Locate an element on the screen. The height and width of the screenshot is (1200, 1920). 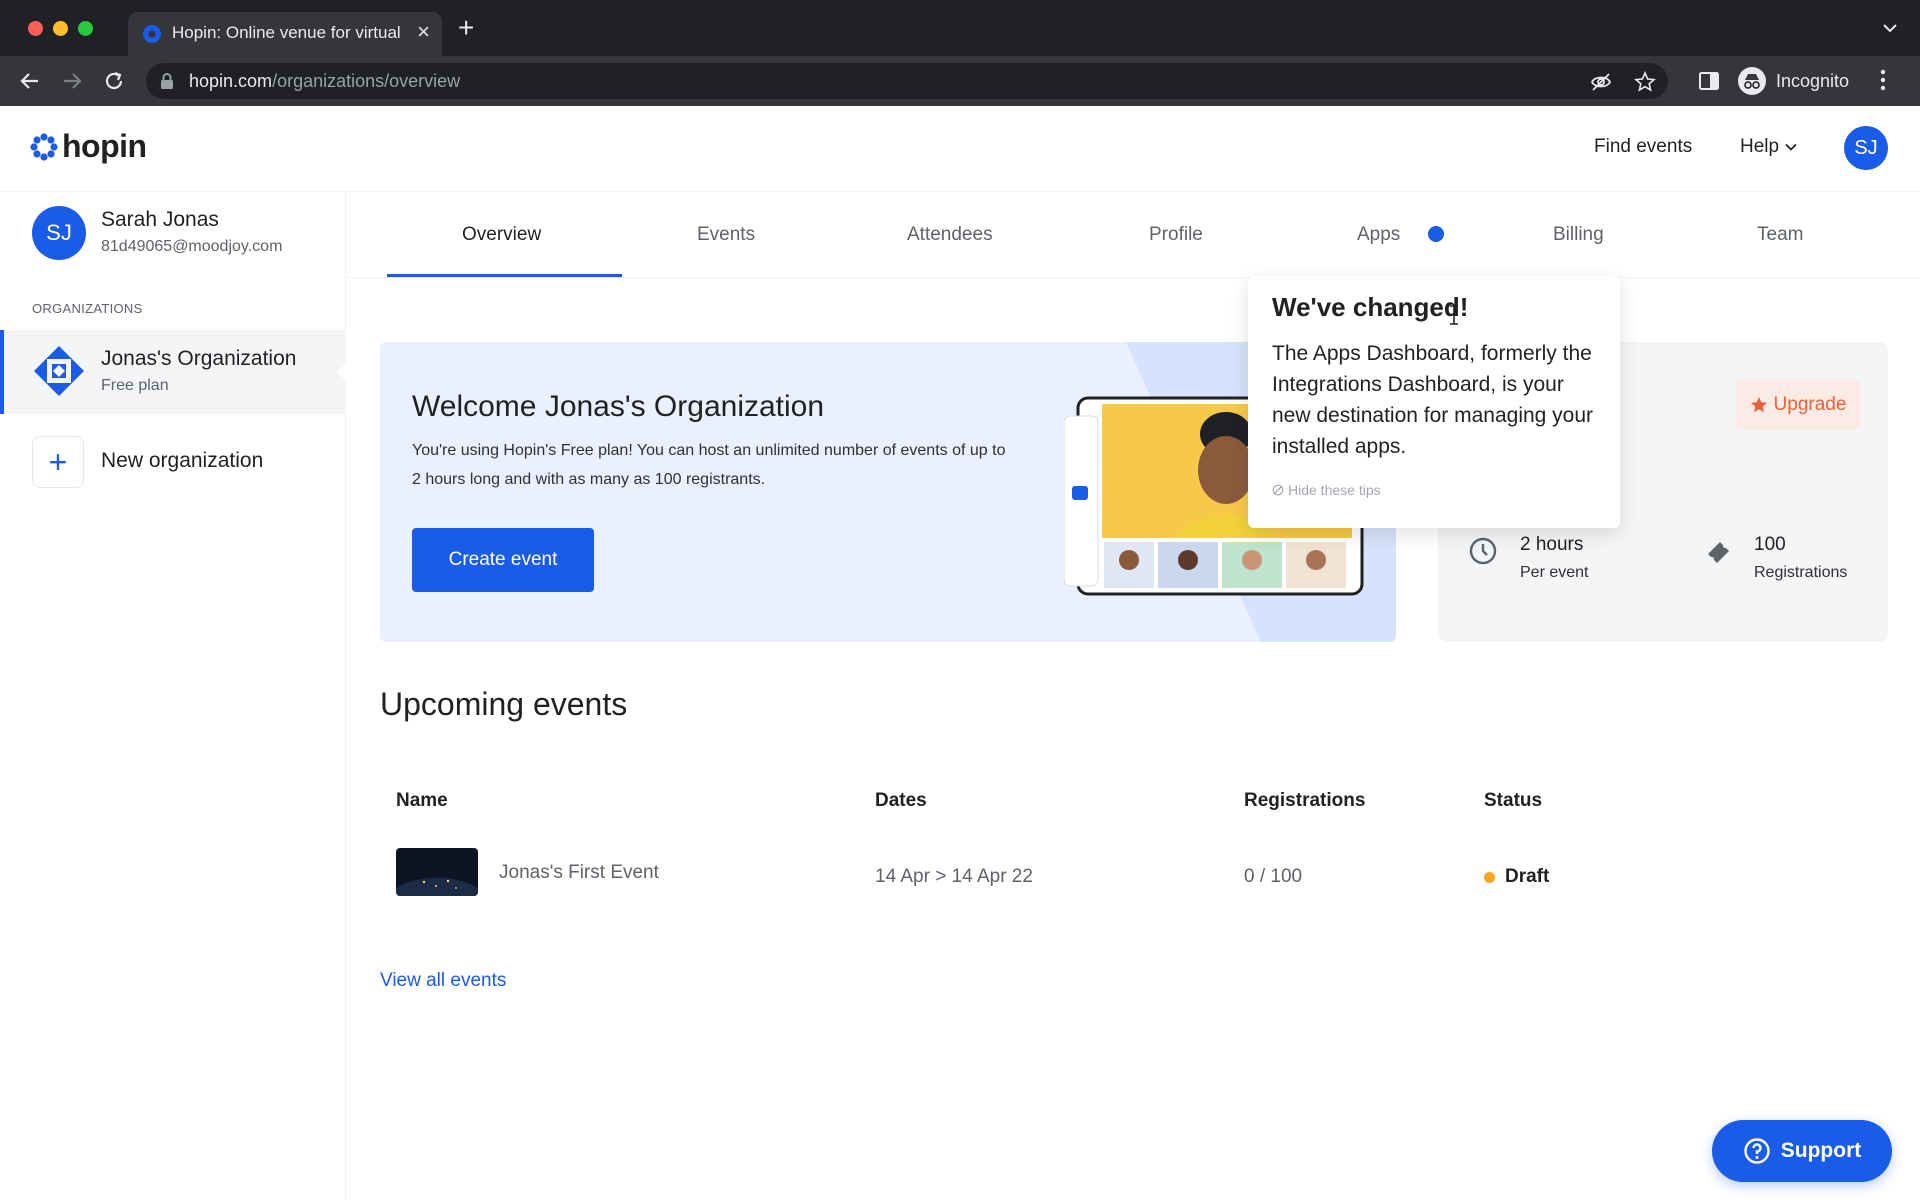
sidebar-user-name: Sarah Jonas is located at coordinates (160, 219).